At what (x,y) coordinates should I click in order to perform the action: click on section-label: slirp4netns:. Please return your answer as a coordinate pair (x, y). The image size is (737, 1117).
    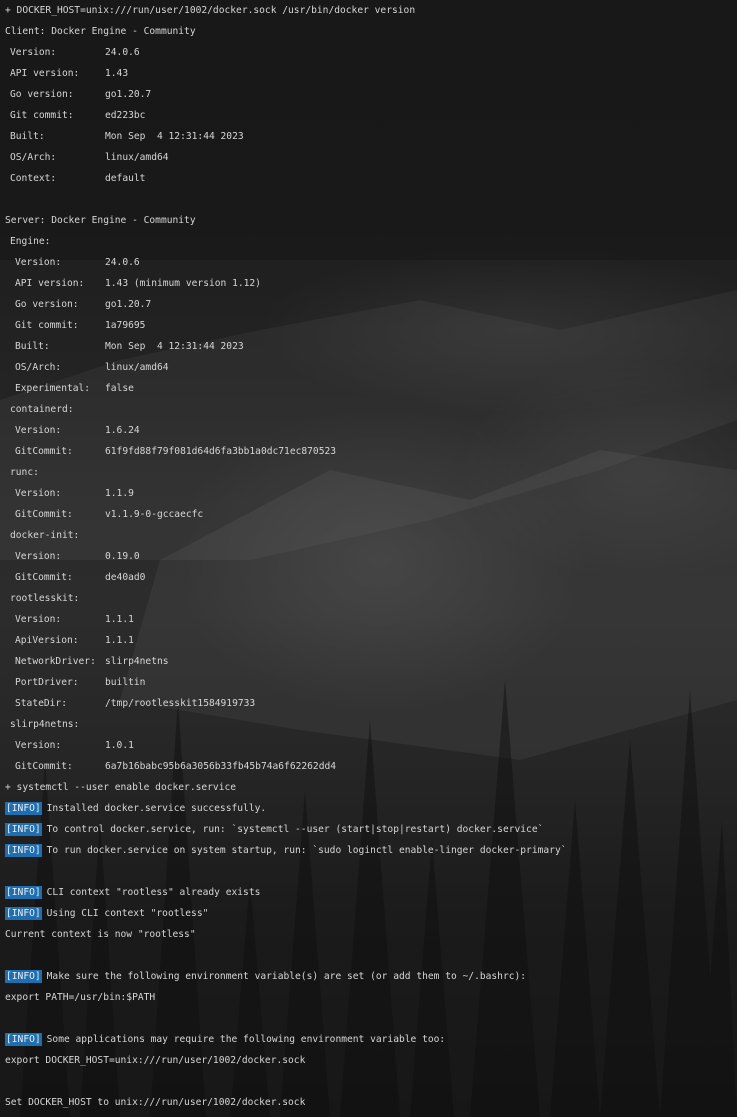
    Looking at the image, I should click on (45, 724).